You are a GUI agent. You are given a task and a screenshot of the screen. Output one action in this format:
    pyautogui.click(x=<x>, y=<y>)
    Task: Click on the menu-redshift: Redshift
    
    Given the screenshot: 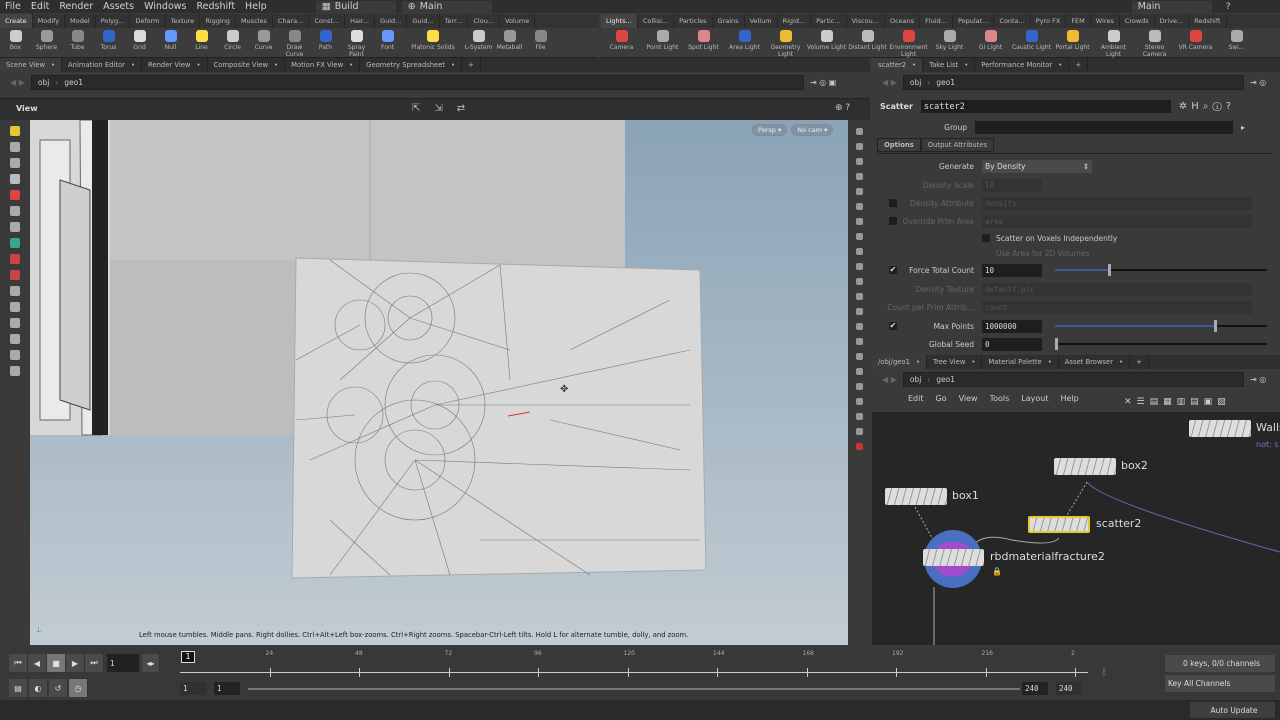 What is the action you would take?
    pyautogui.click(x=215, y=6)
    